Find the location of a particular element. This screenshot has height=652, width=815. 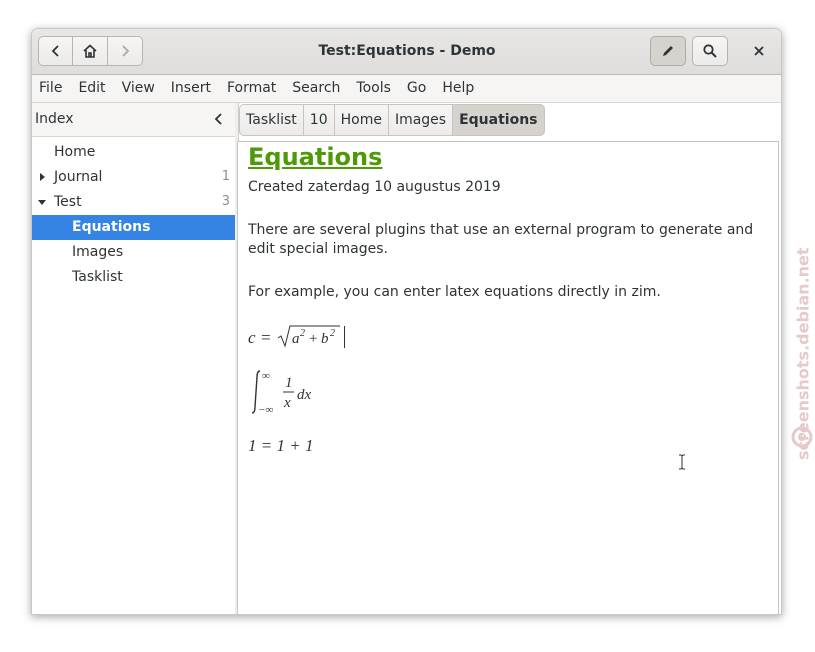

tree-item-label: Tasklist is located at coordinates (97, 277).